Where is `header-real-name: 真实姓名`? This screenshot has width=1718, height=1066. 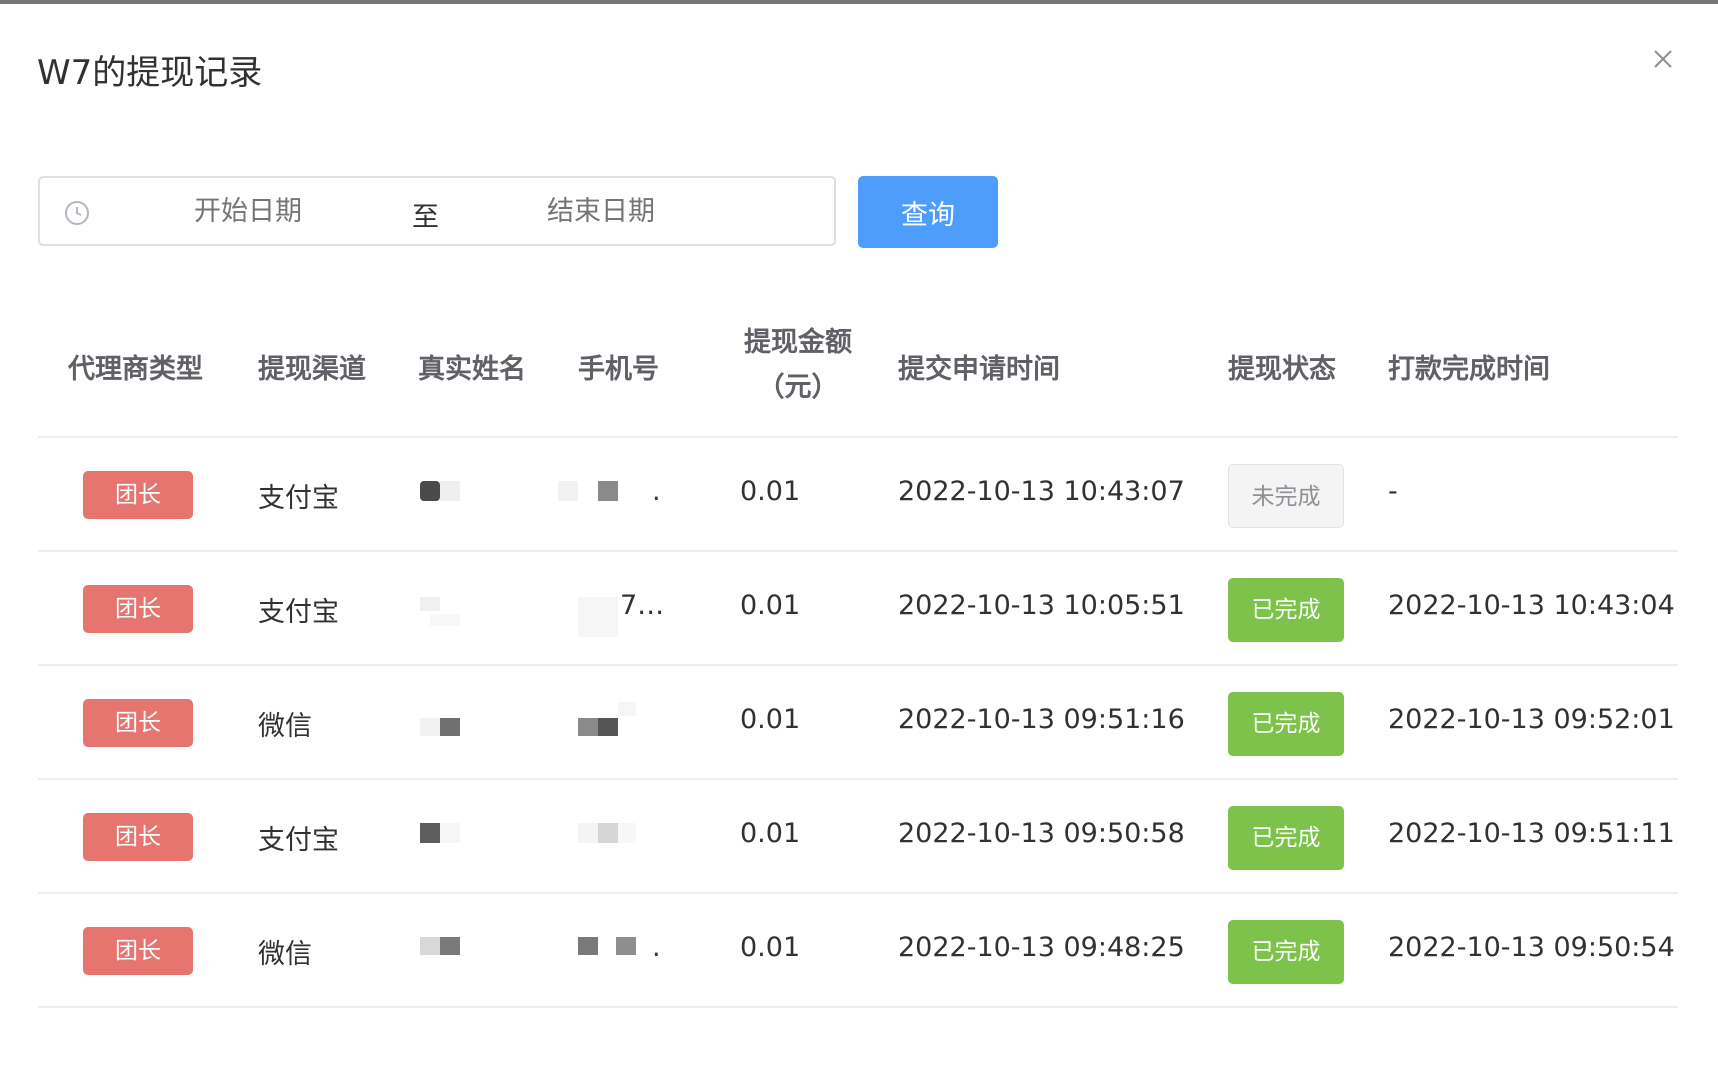 header-real-name: 真实姓名 is located at coordinates (472, 369).